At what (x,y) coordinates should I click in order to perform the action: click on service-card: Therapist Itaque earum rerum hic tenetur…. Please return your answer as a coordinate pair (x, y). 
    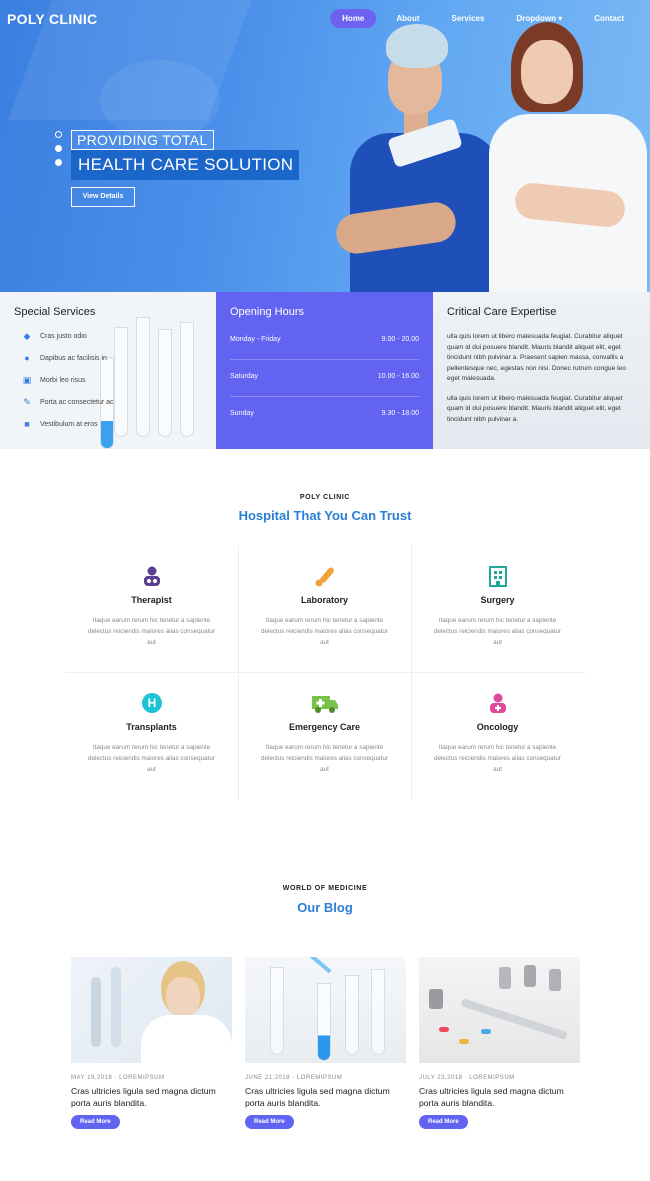
    Looking at the image, I should click on (151, 608).